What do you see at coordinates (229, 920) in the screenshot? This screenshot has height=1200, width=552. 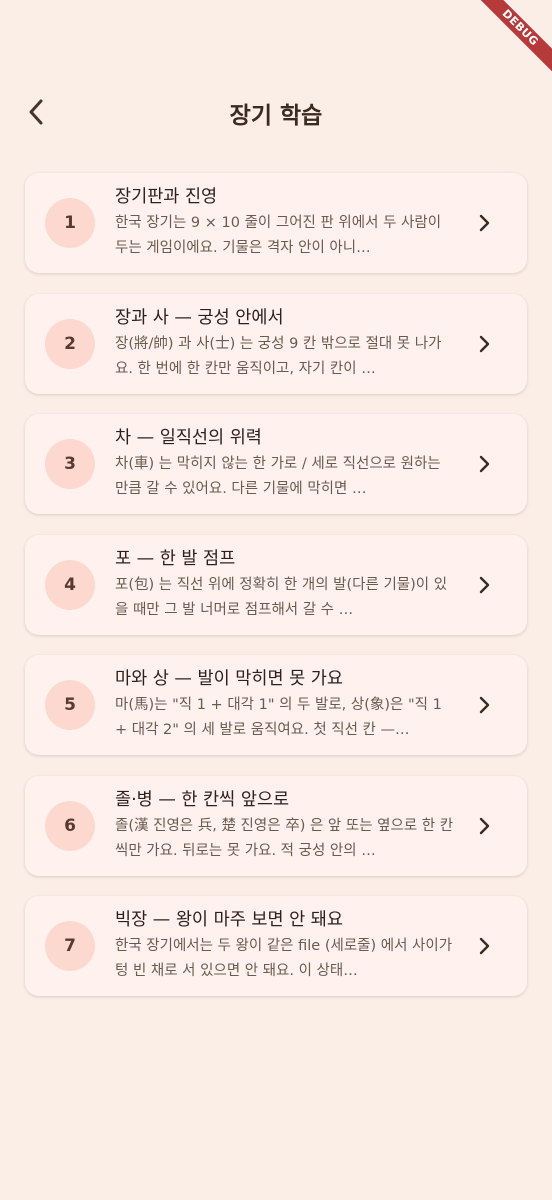 I see `lesson-title: 빅장 — 왕이 마주 보면 안 돼요` at bounding box center [229, 920].